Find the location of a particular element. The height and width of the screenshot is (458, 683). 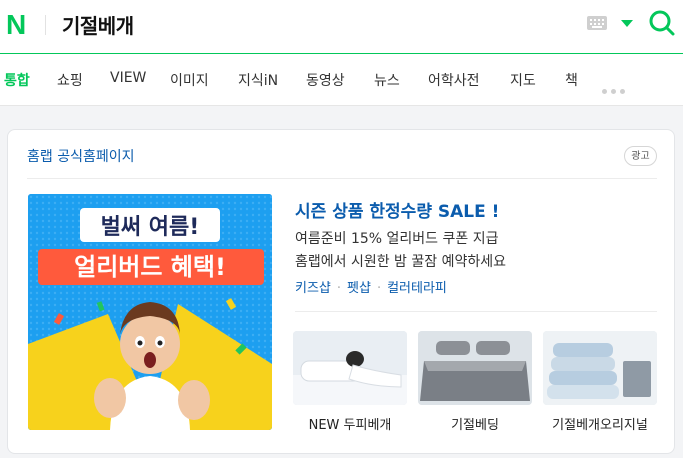

tab-book: 책 is located at coordinates (571, 80).